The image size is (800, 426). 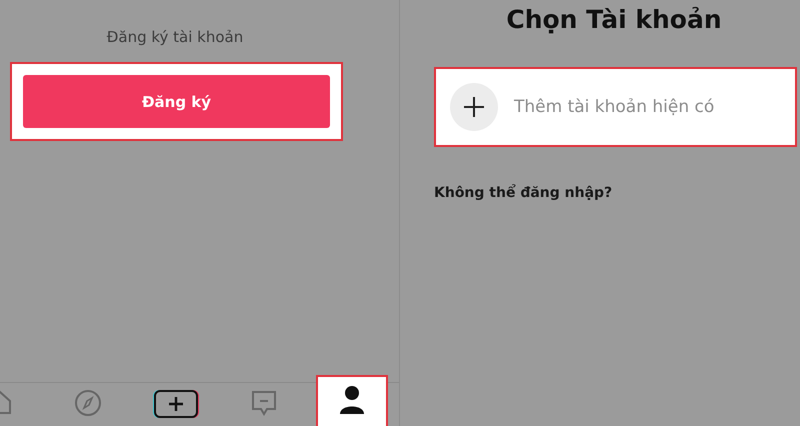 I want to click on tab-bar-item, so click(x=352, y=400).